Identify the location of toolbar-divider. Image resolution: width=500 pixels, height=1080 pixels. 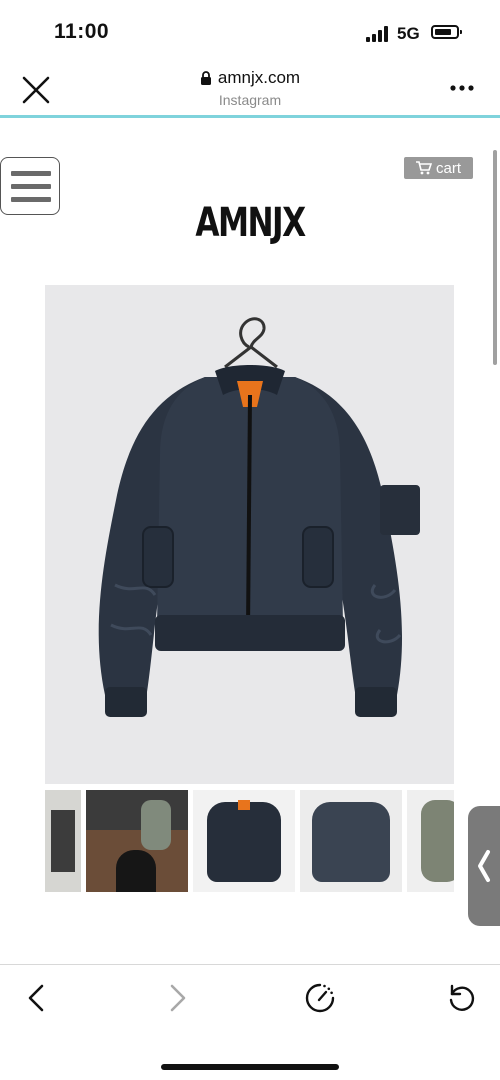
(250, 964).